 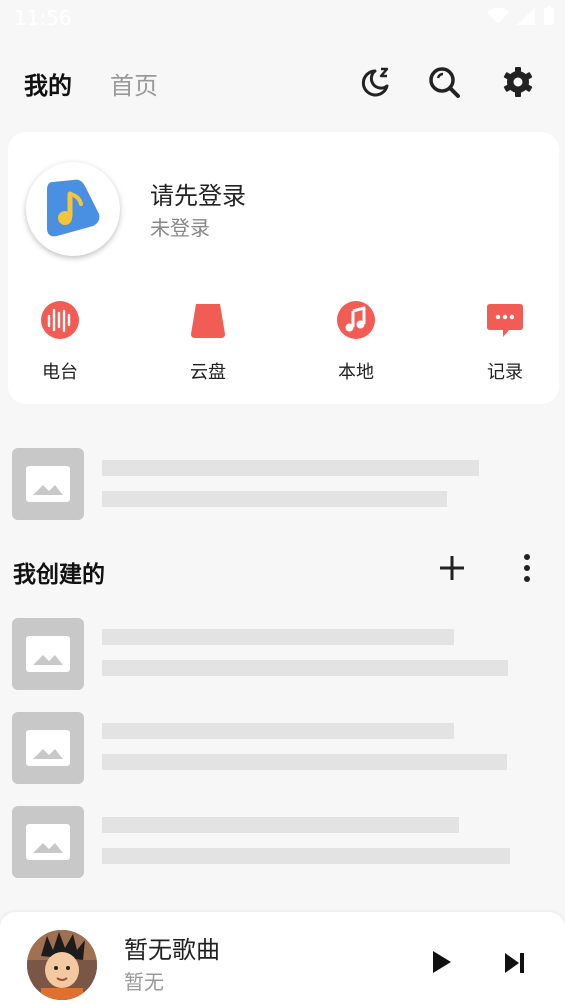 I want to click on status-time: 11:56, so click(x=43, y=18).